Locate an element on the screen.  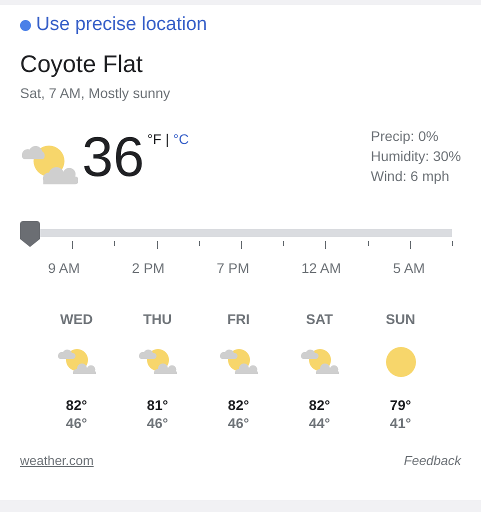
location-dot-icon is located at coordinates (25, 25).